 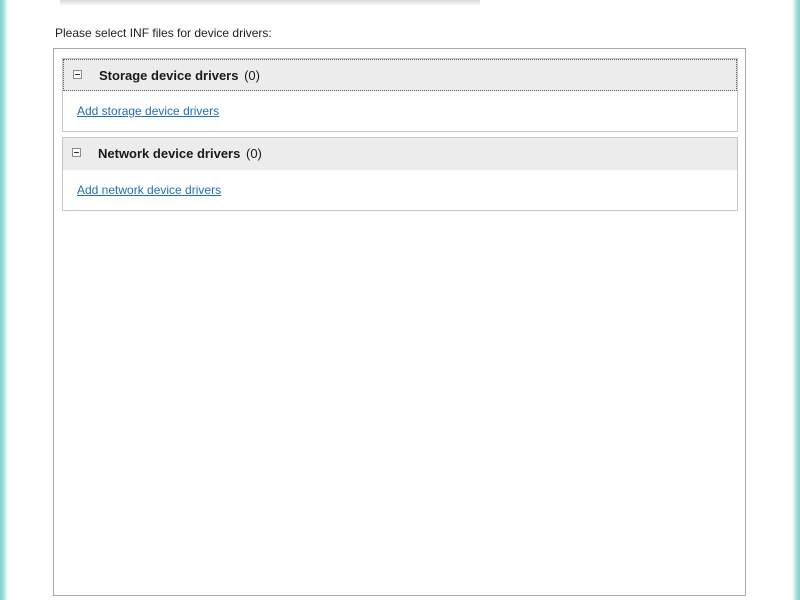 What do you see at coordinates (796, 300) in the screenshot?
I see `window-border-right` at bounding box center [796, 300].